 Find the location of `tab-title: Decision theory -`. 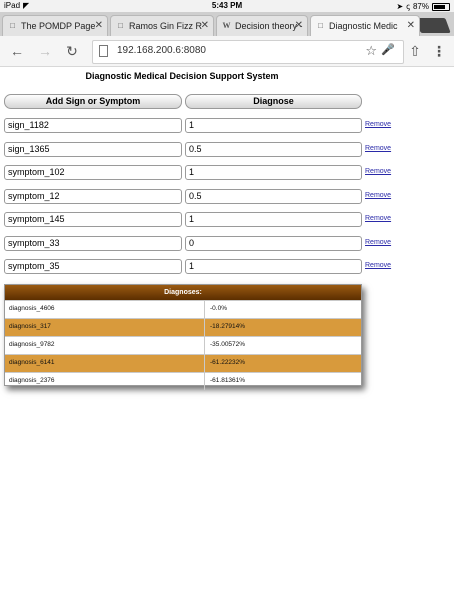

tab-title: Decision theory - is located at coordinates (269, 26).